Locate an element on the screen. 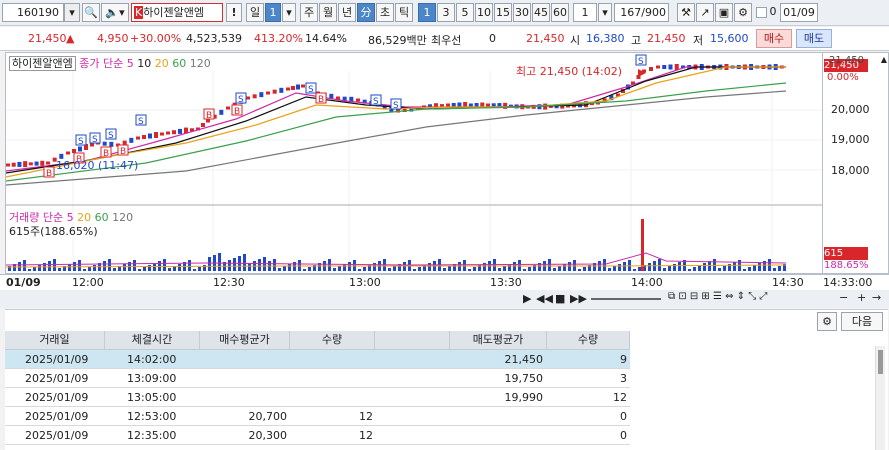 Image resolution: width=889 pixels, height=450 pixels. cell-sell-qty: 3 is located at coordinates (623, 378).